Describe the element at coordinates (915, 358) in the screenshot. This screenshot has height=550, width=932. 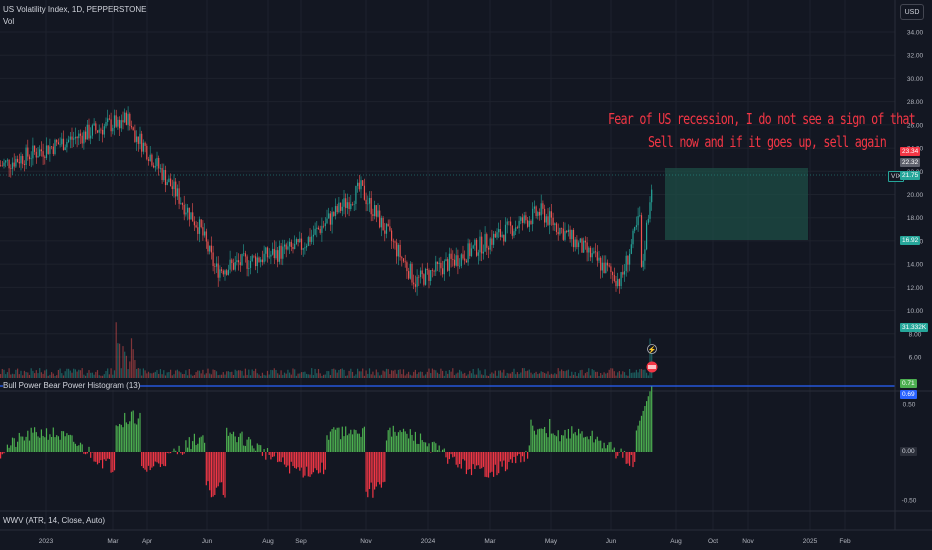
I see `price-tick-label: 6.00` at that location.